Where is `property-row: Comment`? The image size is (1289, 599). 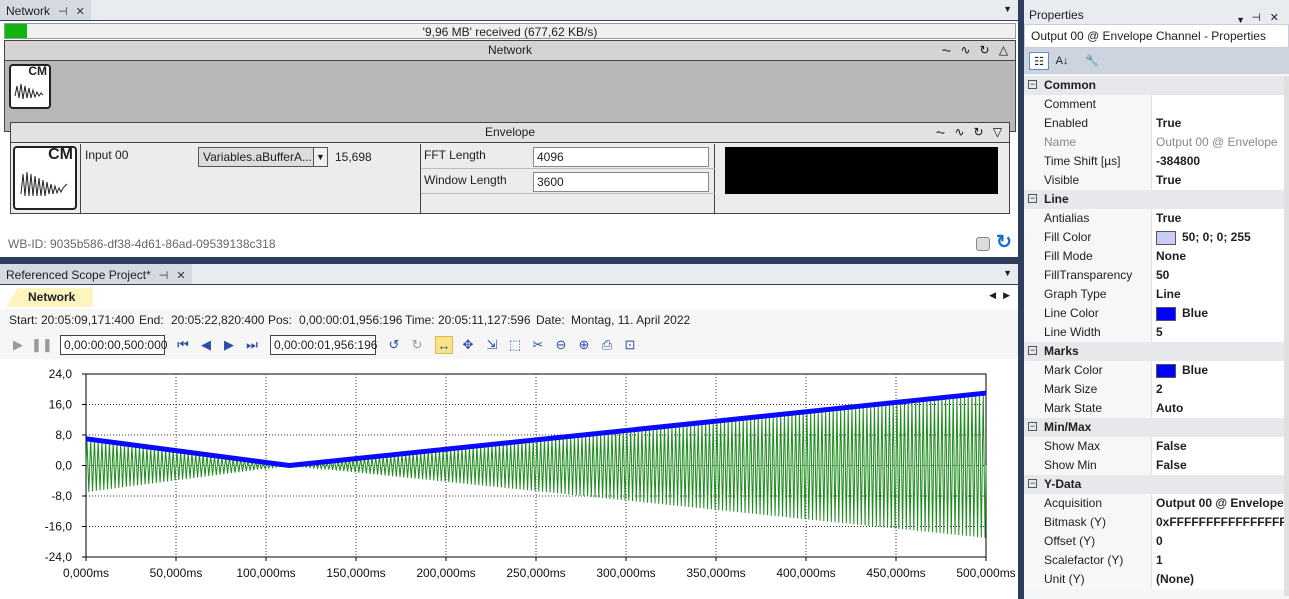
property-row: Comment is located at coordinates (1154, 104).